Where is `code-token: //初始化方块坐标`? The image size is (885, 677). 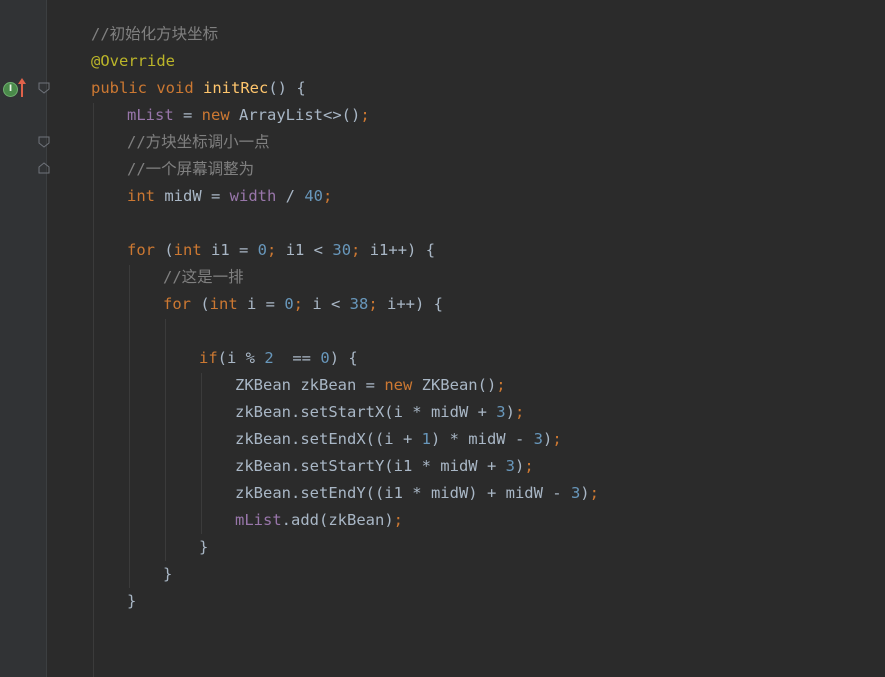 code-token: //初始化方块坐标 is located at coordinates (155, 34).